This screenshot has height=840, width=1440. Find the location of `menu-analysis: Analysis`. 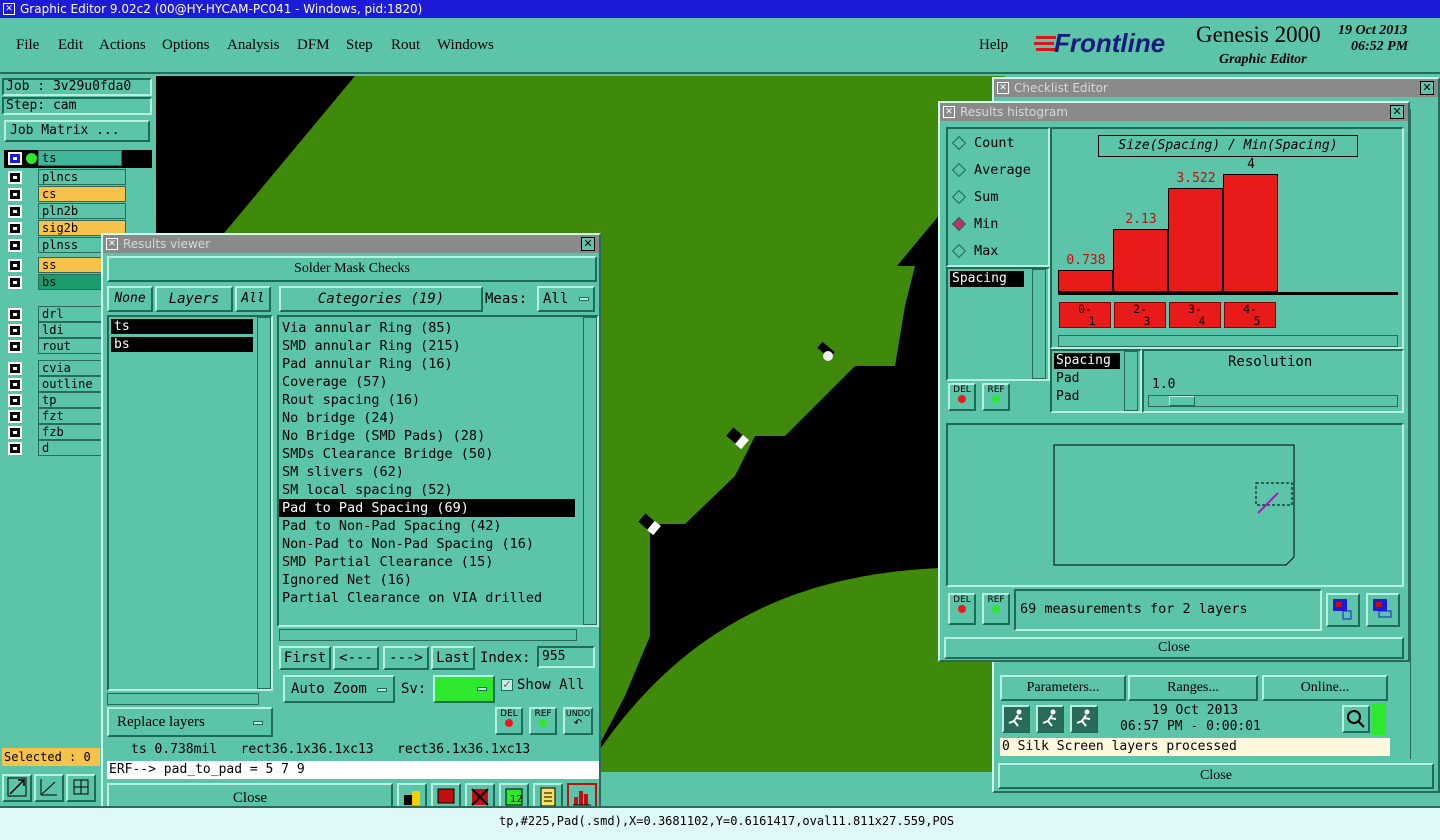

menu-analysis: Analysis is located at coordinates (253, 45).